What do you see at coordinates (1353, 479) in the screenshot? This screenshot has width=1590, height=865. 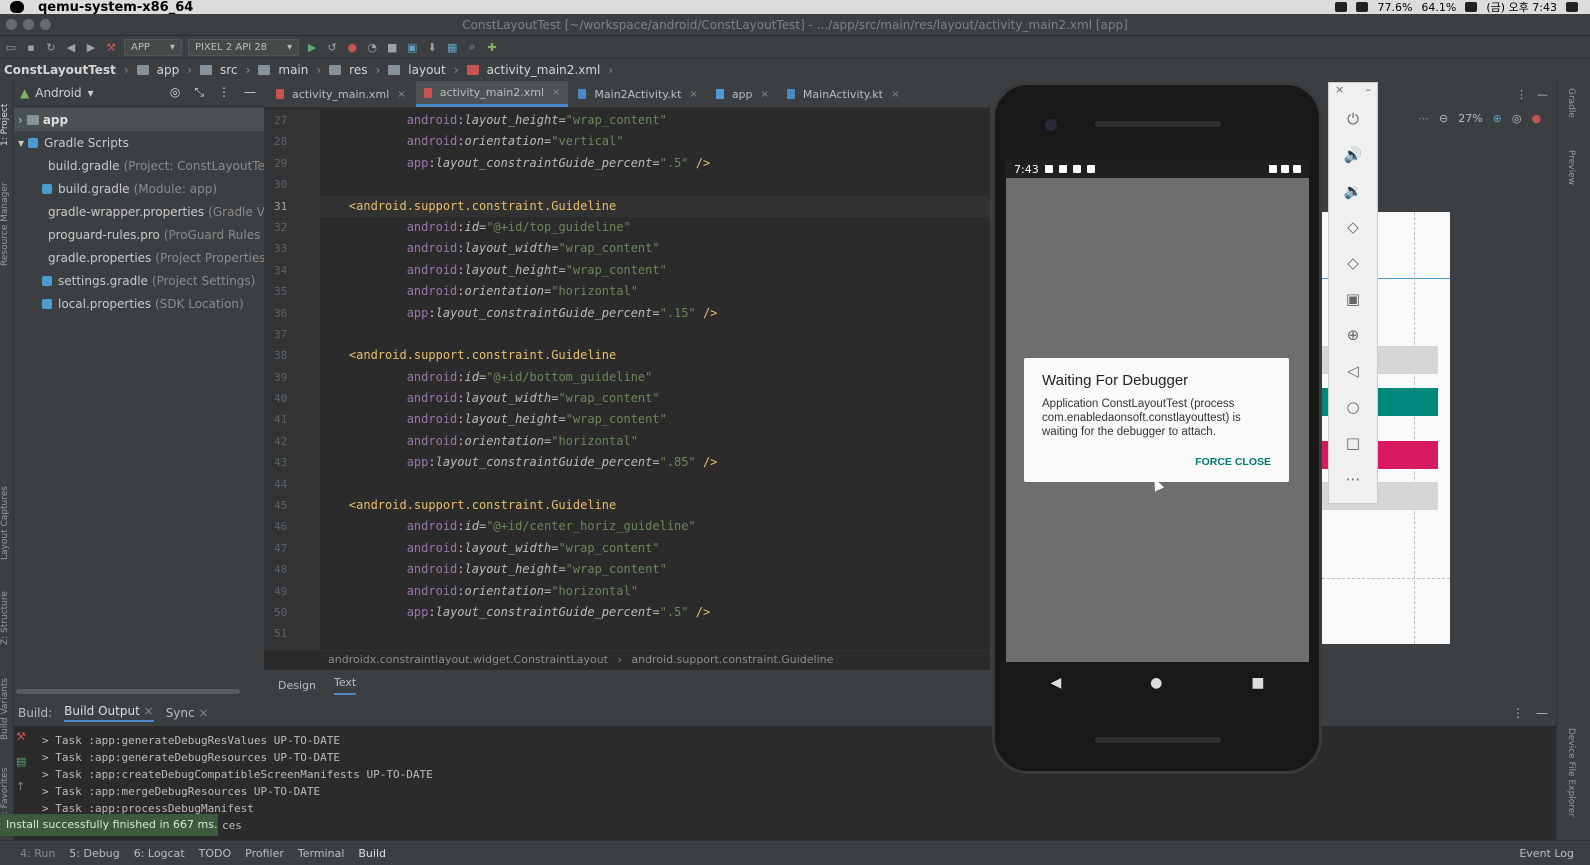 I see `more-icon: ⋯` at bounding box center [1353, 479].